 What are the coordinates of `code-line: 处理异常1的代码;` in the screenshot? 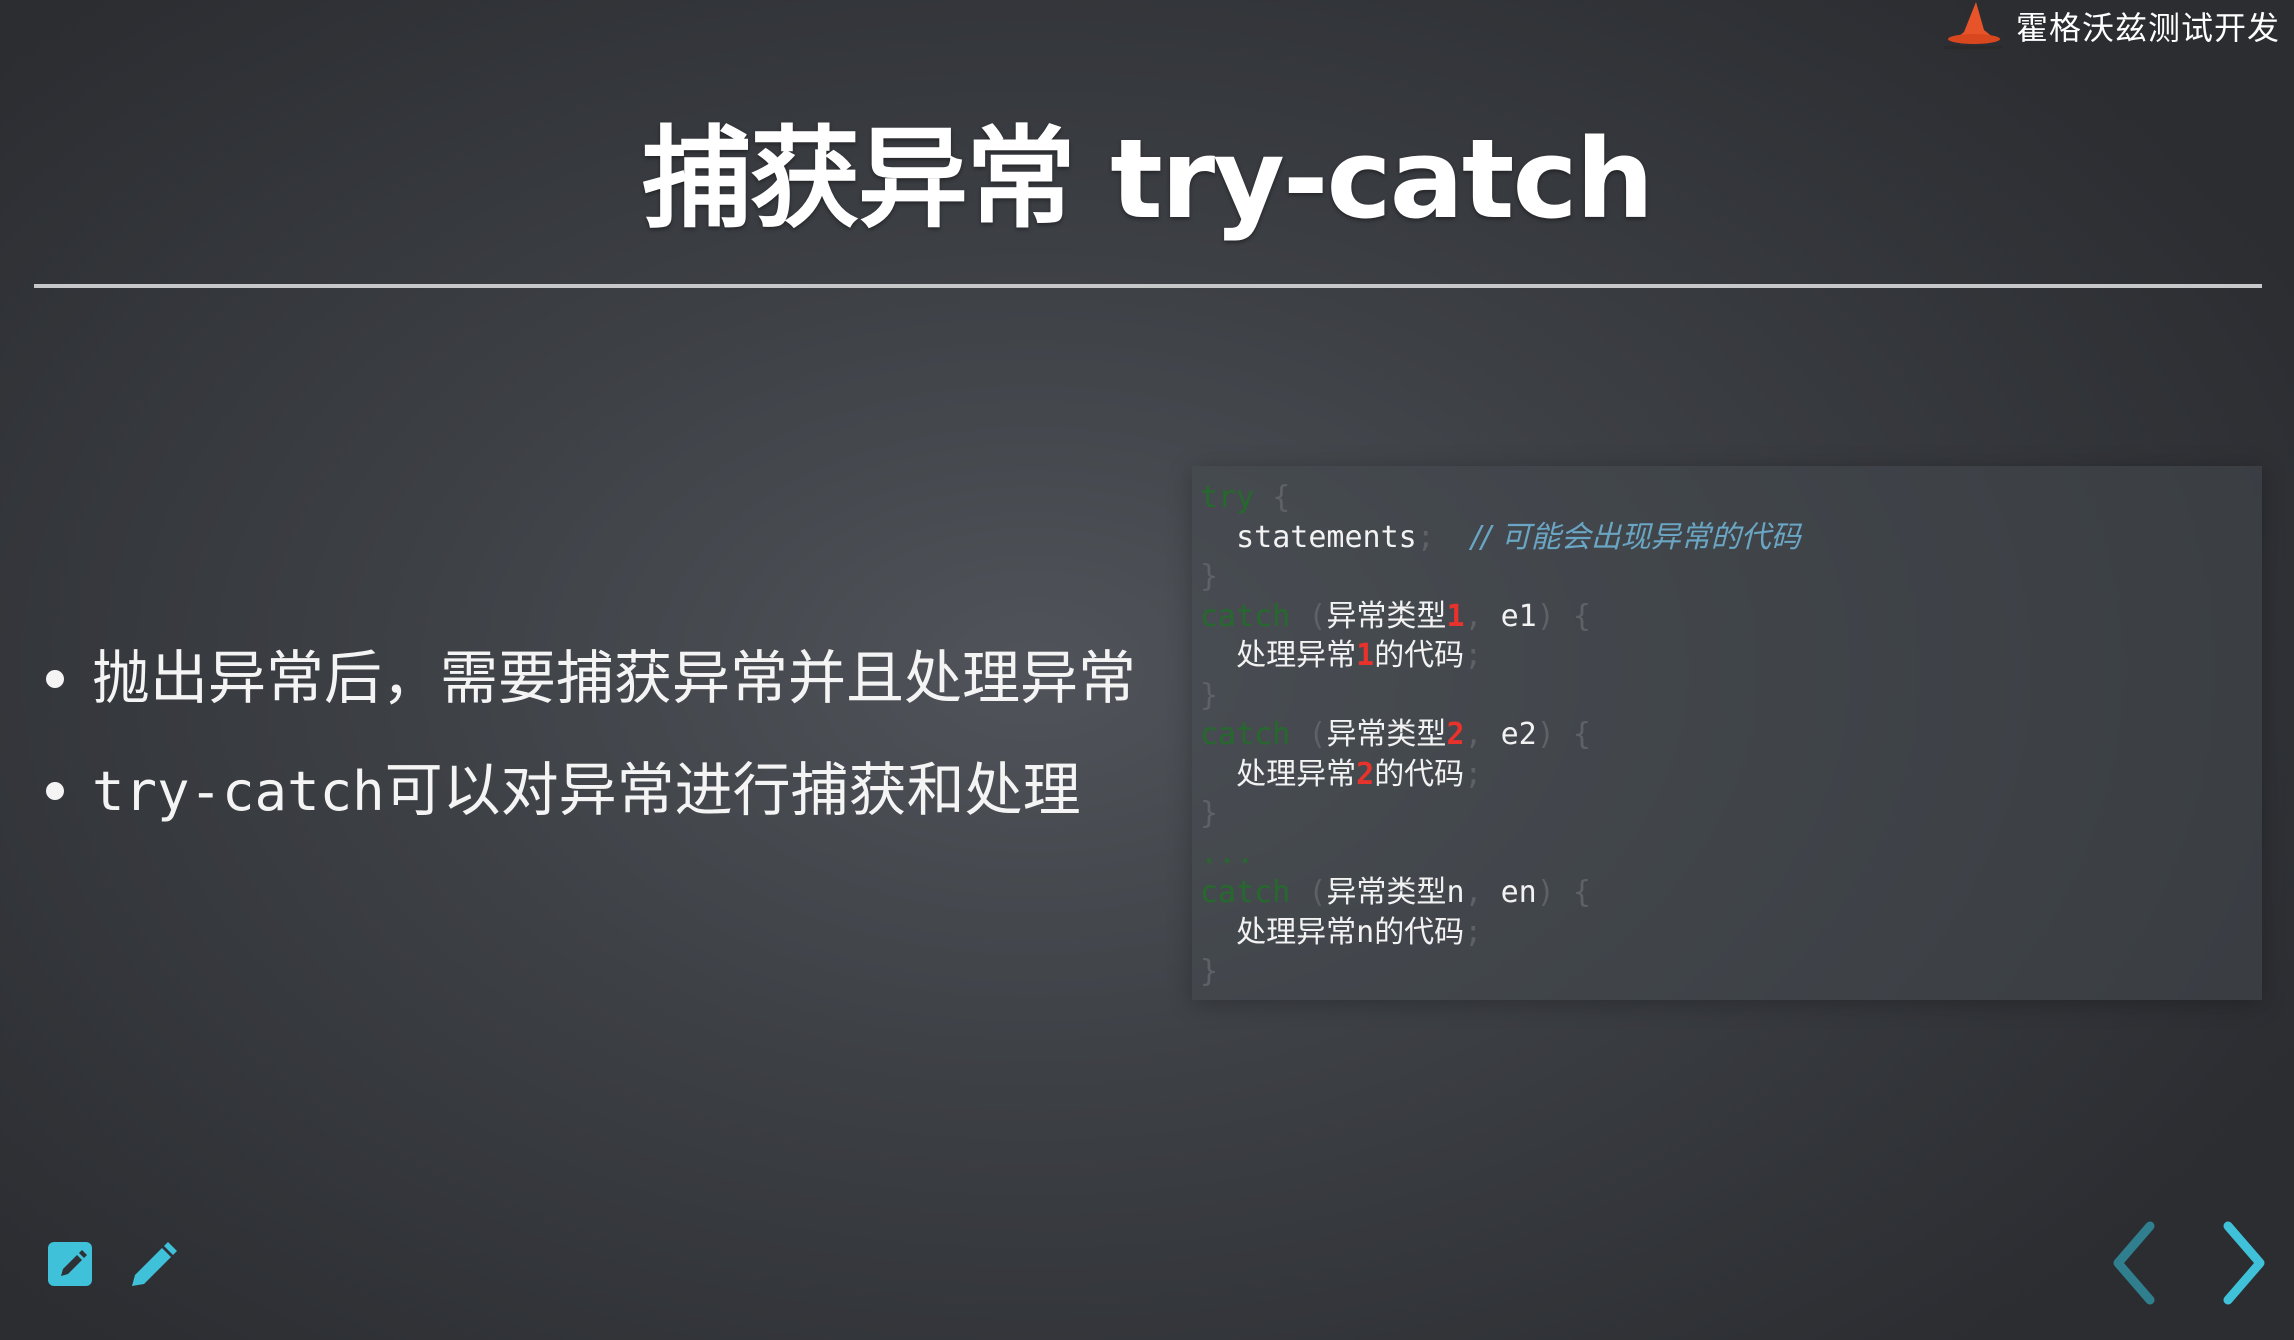 It's located at (1731, 656).